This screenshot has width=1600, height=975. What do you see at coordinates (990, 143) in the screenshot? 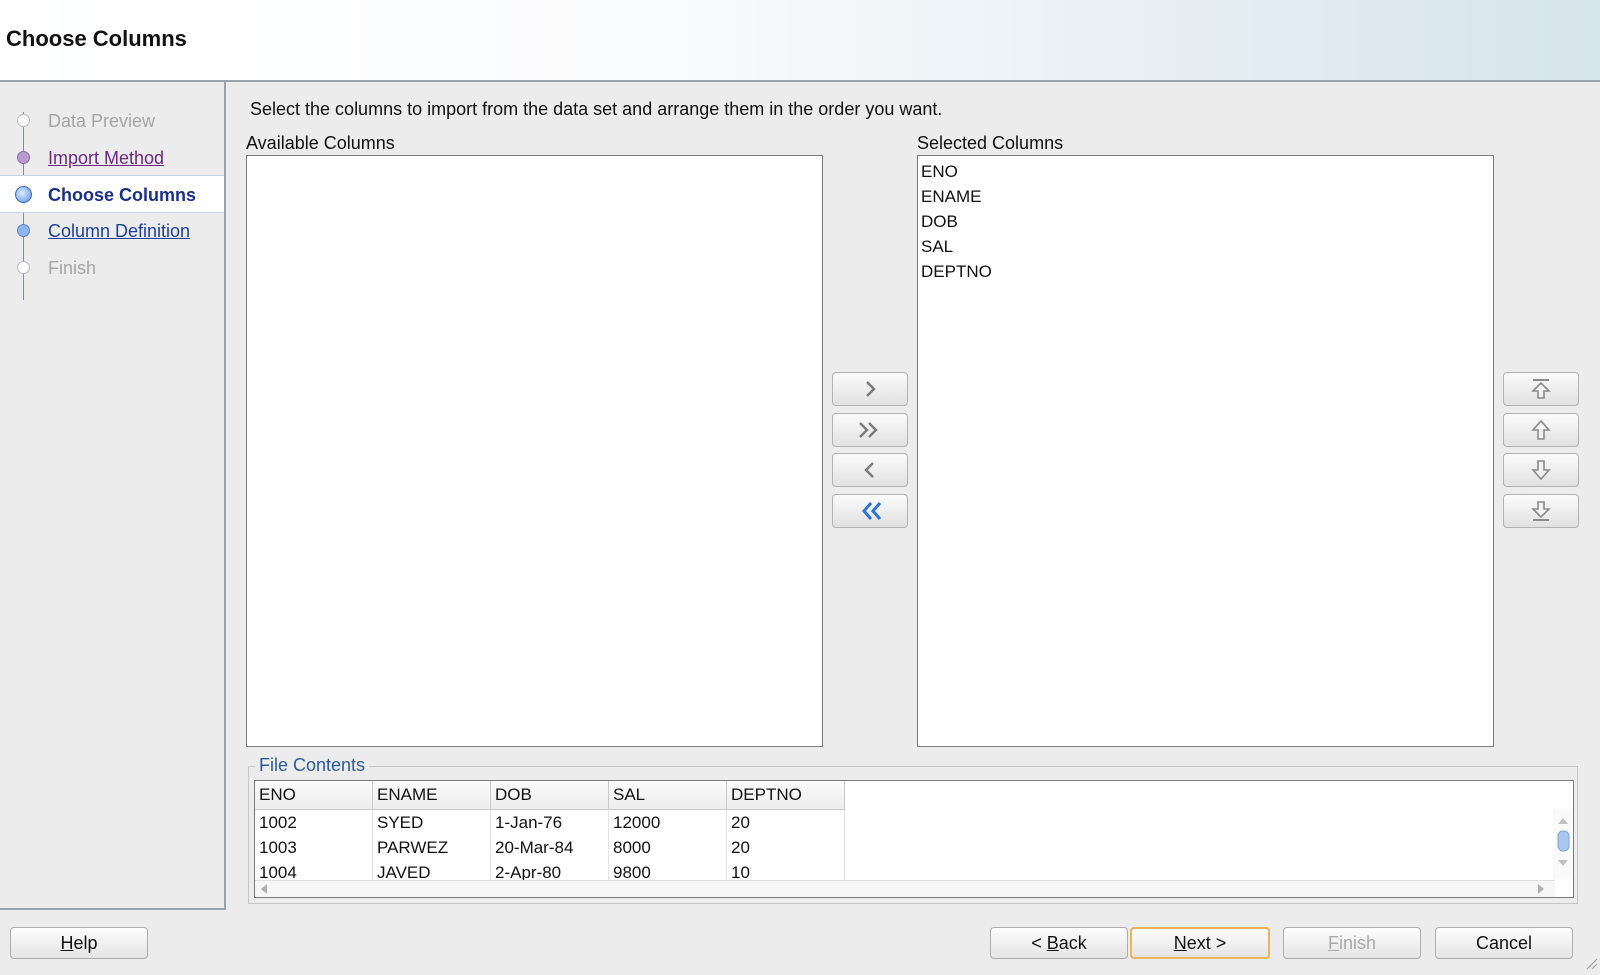
I see `selected-columns-label: Selected Columns` at bounding box center [990, 143].